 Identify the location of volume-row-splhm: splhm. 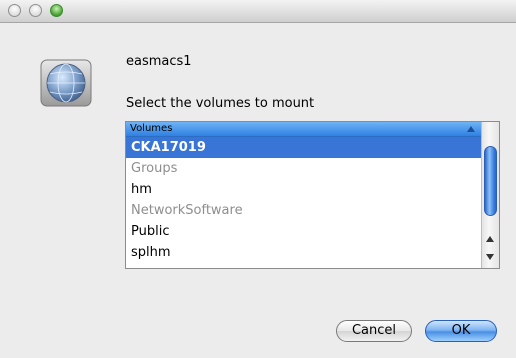
(303, 252).